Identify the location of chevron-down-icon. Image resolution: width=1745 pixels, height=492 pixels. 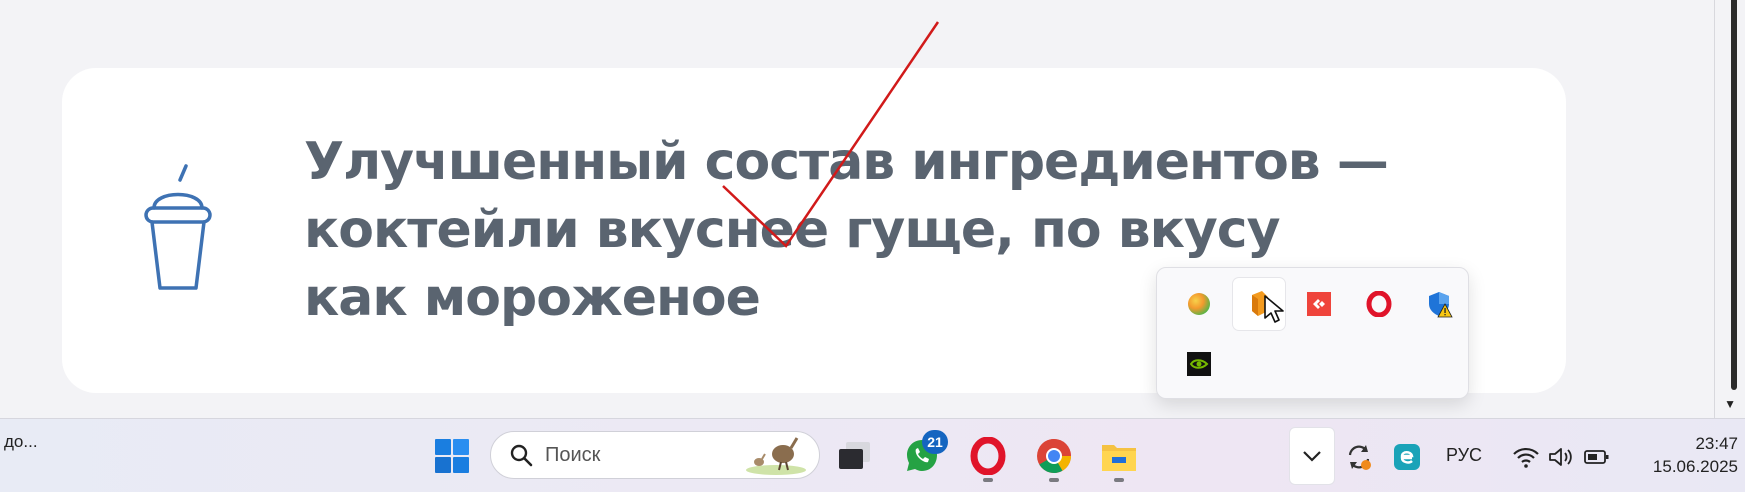
(1312, 456).